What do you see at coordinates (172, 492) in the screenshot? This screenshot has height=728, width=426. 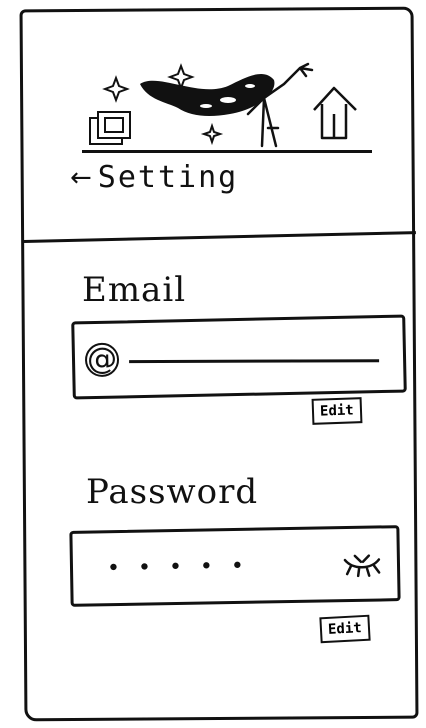 I see `password-label: Password` at bounding box center [172, 492].